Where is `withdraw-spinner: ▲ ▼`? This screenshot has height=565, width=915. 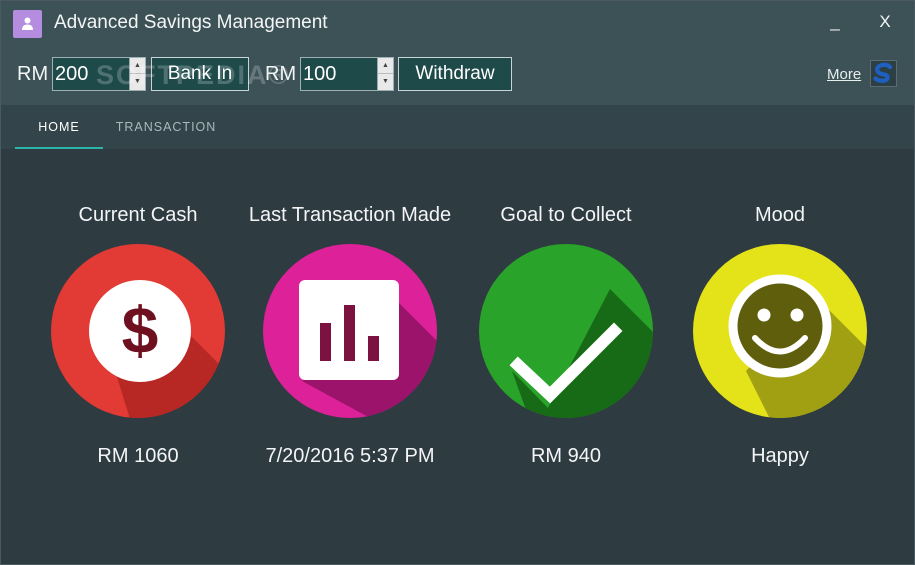
withdraw-spinner: ▲ ▼ is located at coordinates (385, 74).